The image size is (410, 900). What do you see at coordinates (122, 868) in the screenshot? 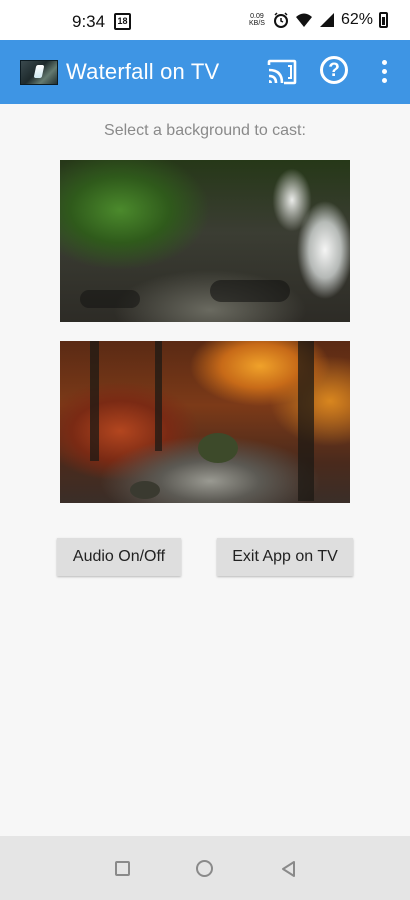
I see `recents-square-icon` at bounding box center [122, 868].